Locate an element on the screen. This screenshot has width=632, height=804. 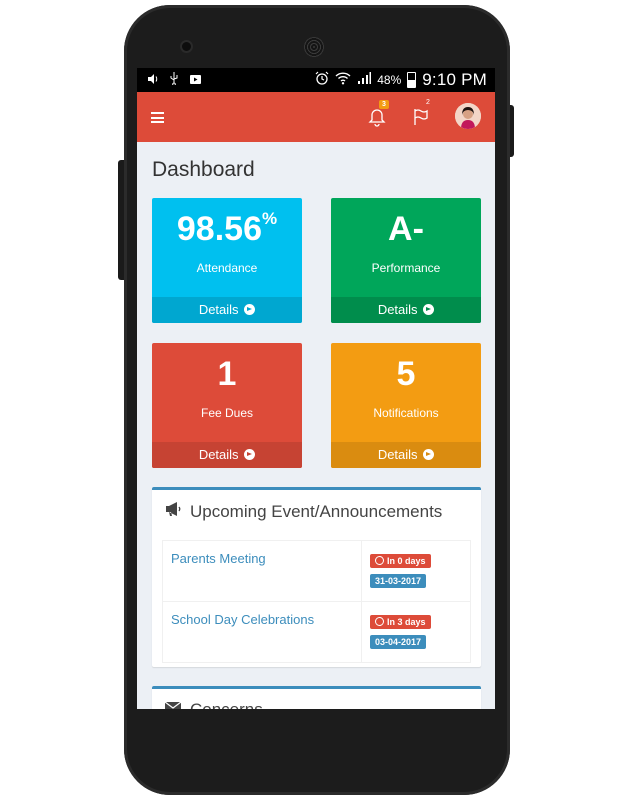
countdown-badge: In 3 days is located at coordinates (400, 622).